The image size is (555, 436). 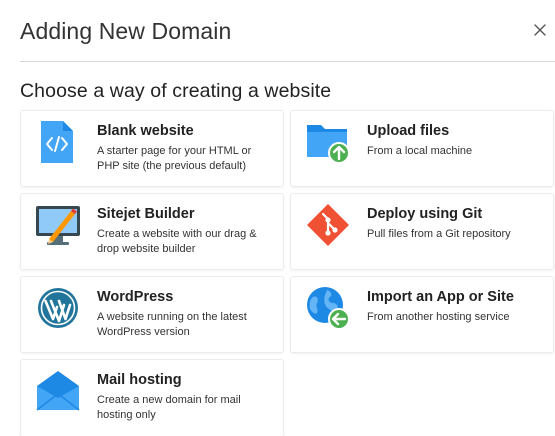 What do you see at coordinates (328, 308) in the screenshot?
I see `globe-import-icon` at bounding box center [328, 308].